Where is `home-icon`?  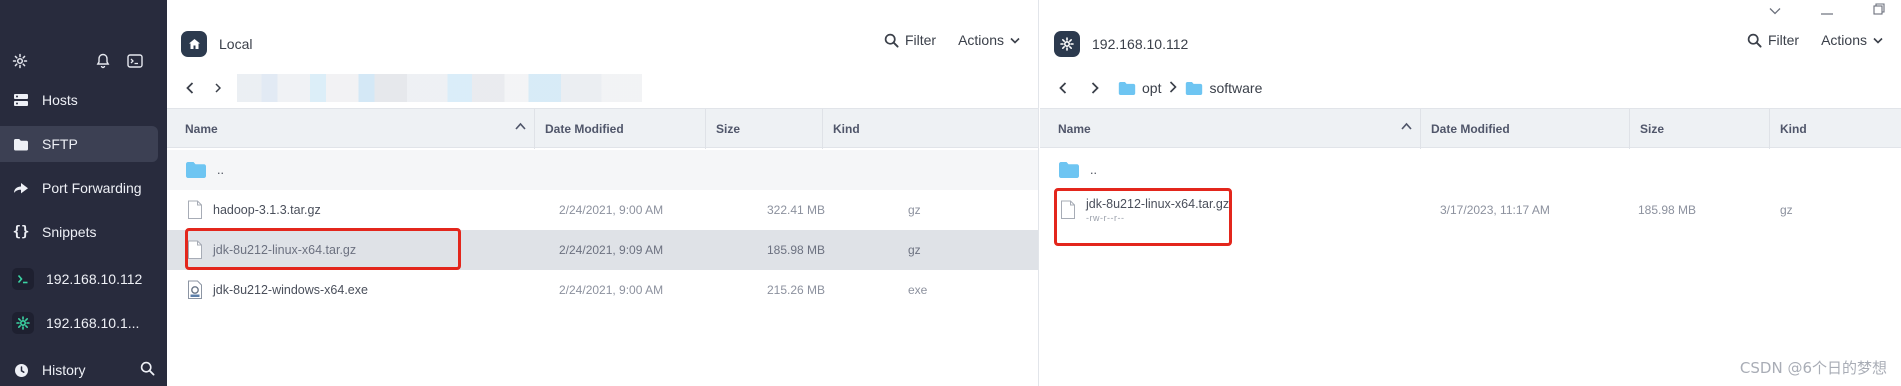 home-icon is located at coordinates (194, 44).